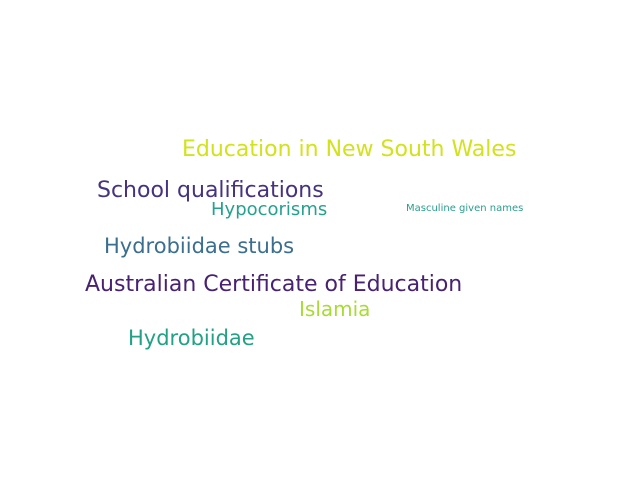  What do you see at coordinates (274, 284) in the screenshot?
I see `word-australian-certificate: Australian Certificate of Education` at bounding box center [274, 284].